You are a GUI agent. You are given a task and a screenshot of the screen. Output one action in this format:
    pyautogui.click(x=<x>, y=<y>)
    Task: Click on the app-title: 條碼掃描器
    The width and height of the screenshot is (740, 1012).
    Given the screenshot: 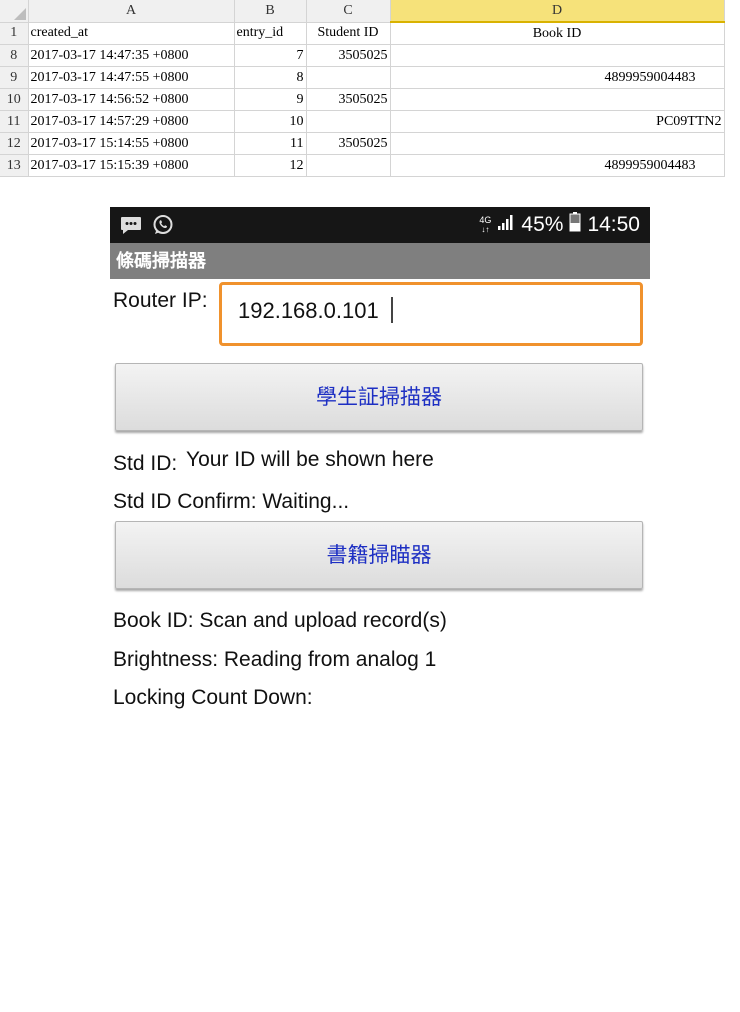 What is the action you would take?
    pyautogui.click(x=380, y=261)
    